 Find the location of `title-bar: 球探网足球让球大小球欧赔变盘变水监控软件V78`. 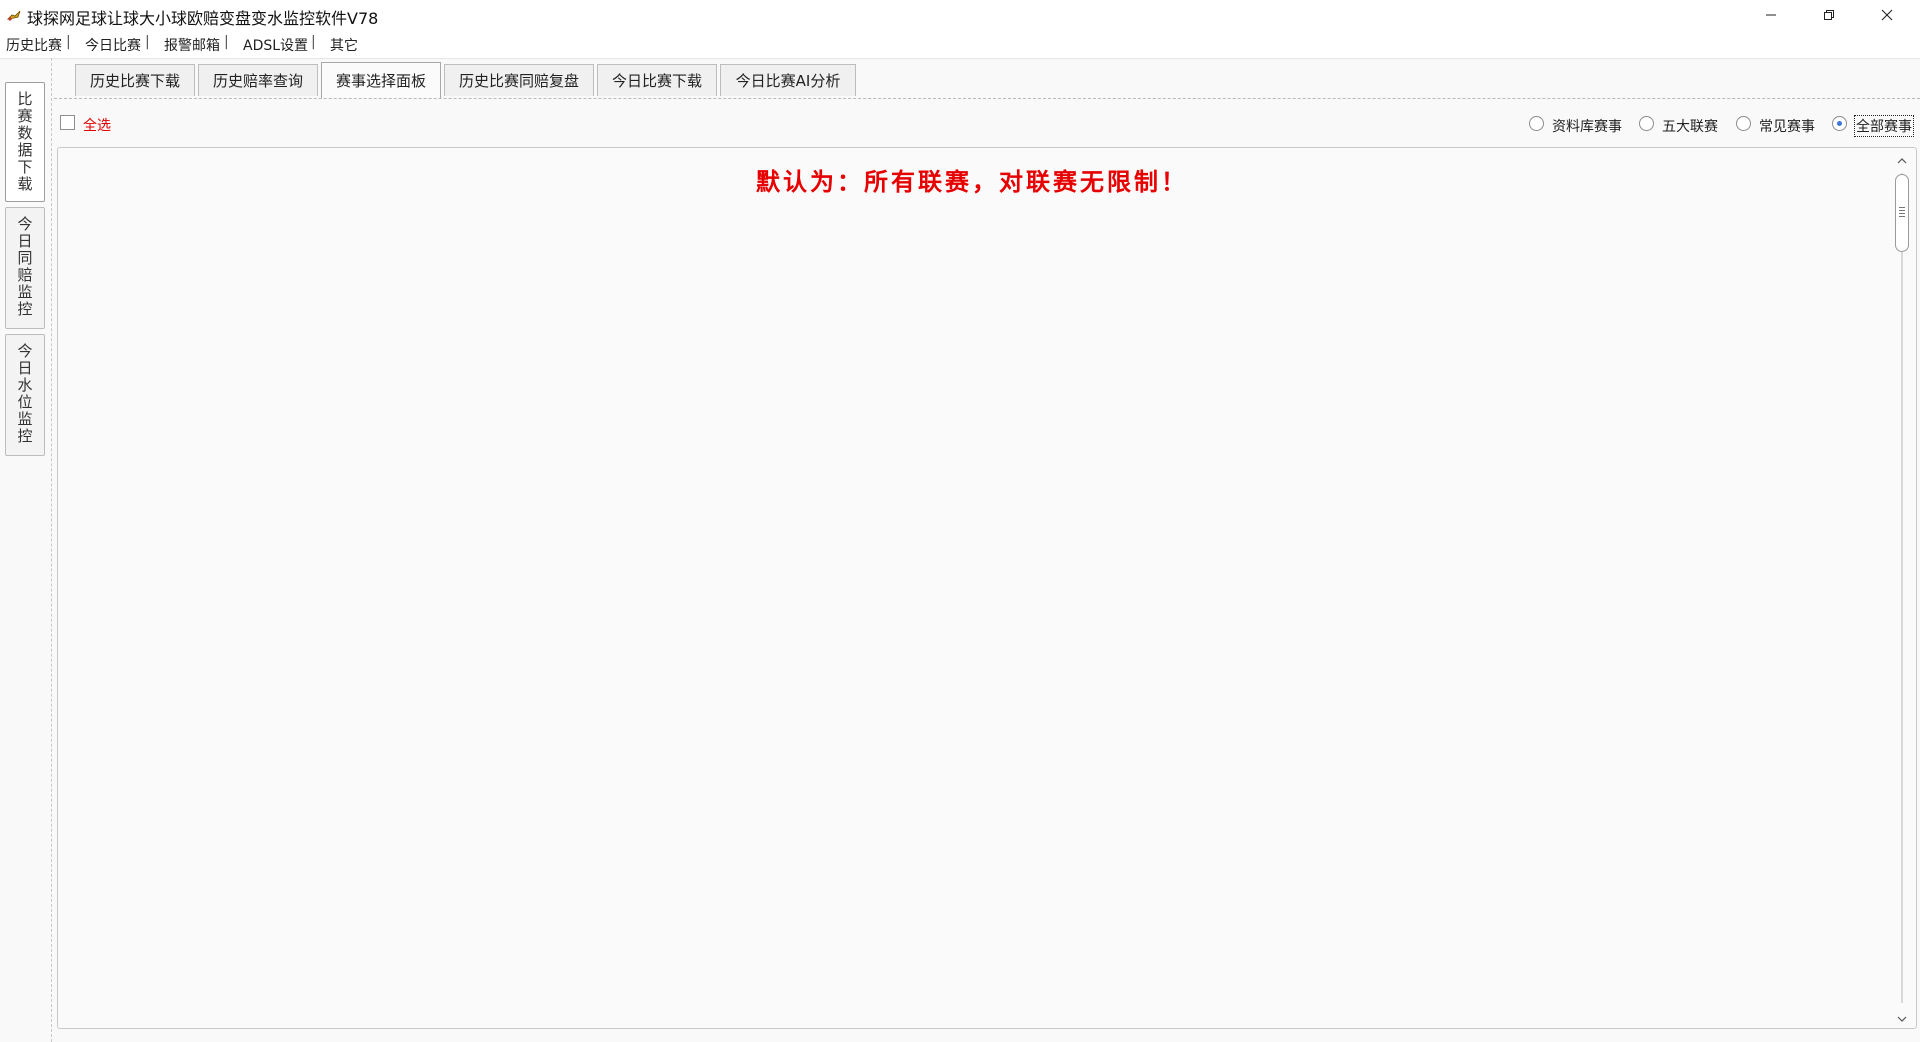

title-bar: 球探网足球让球大小球欧赔变盘变水监控软件V78 is located at coordinates (960, 15).